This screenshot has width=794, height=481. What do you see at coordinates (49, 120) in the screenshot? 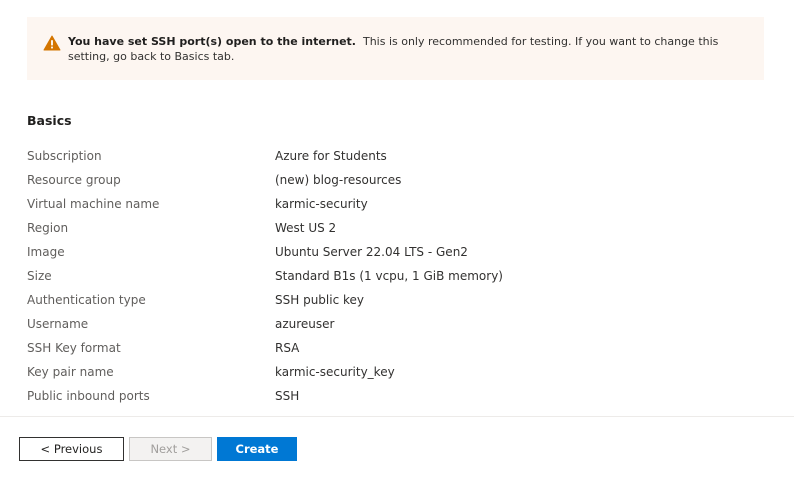
I see `basics-section-title: Basics` at bounding box center [49, 120].